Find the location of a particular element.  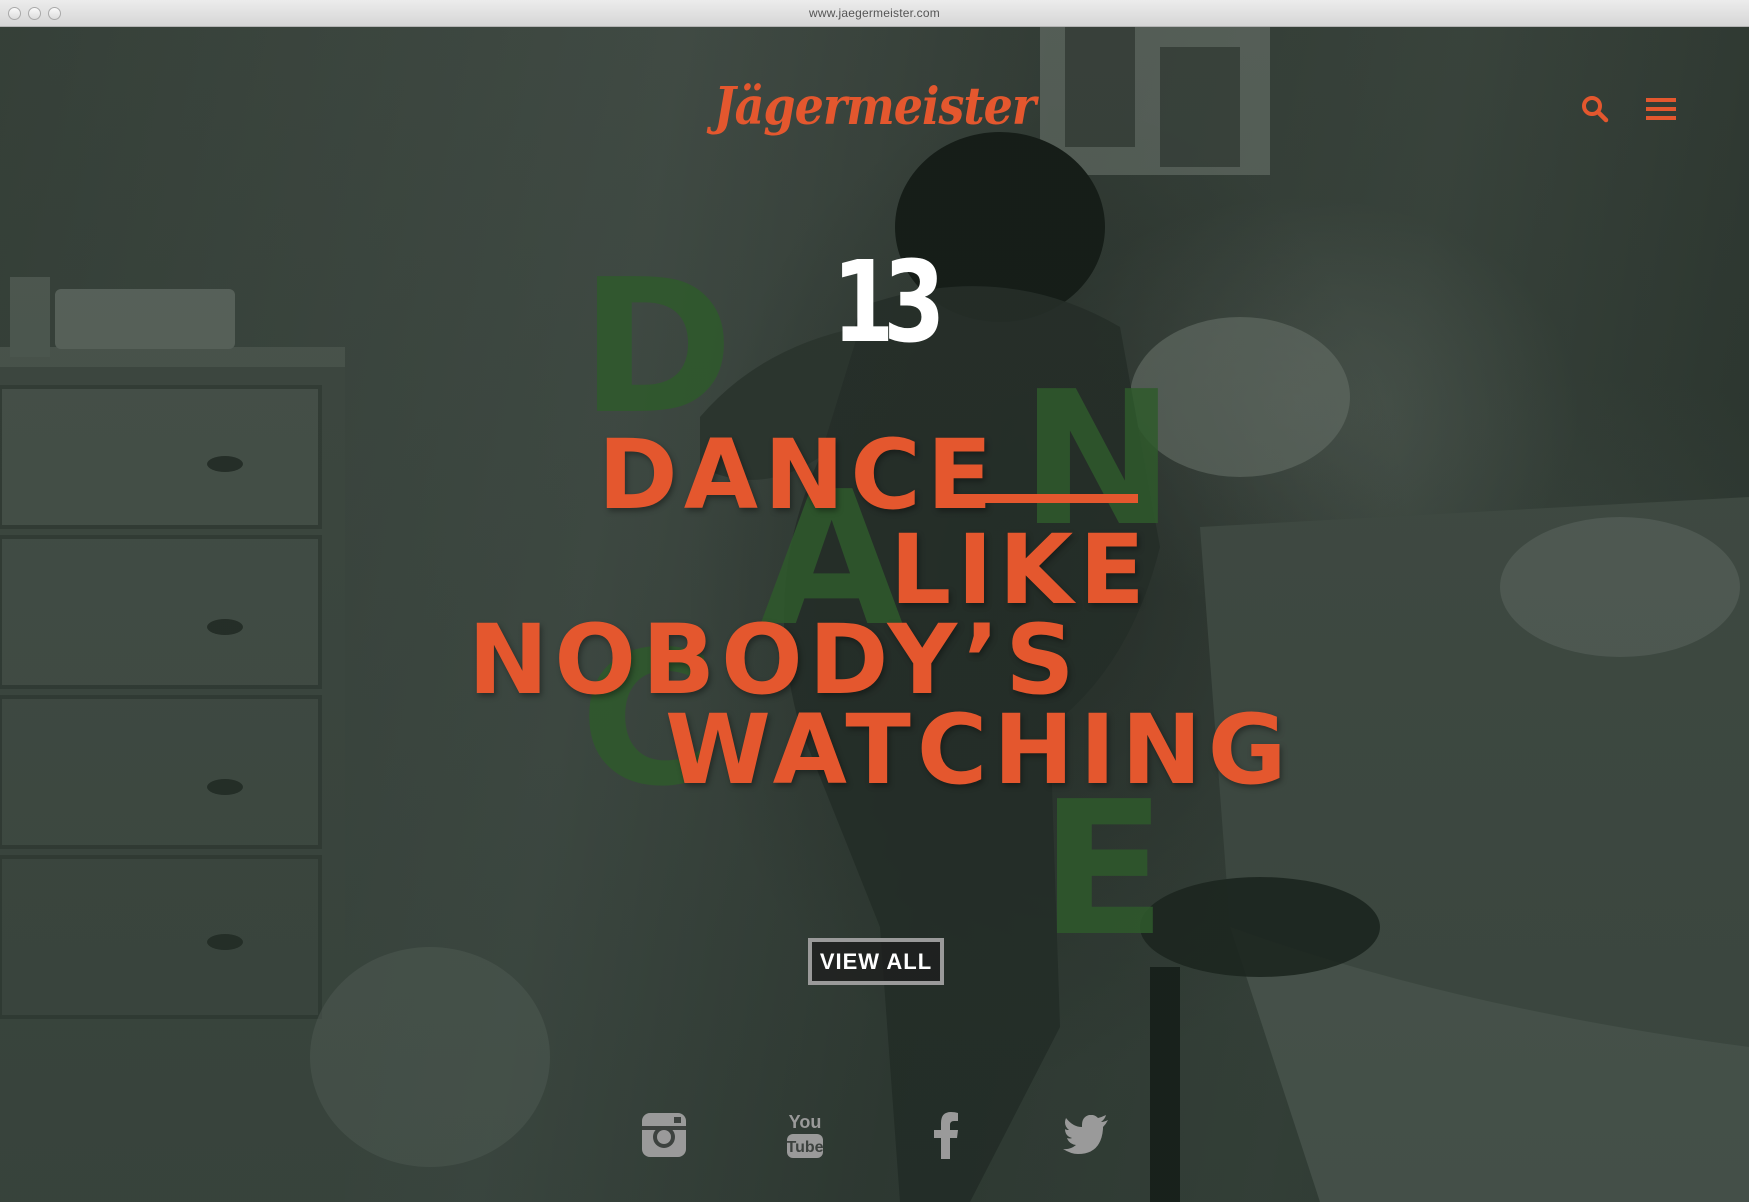

headline-underline is located at coordinates (1041, 498).